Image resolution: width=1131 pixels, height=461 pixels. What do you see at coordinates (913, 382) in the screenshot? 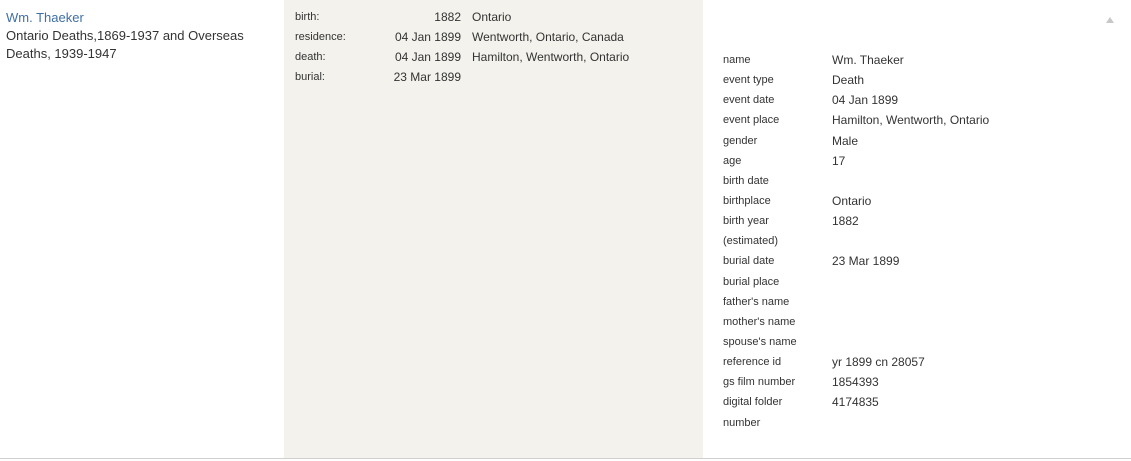
I see `detail-row: gs film number 1854393` at bounding box center [913, 382].